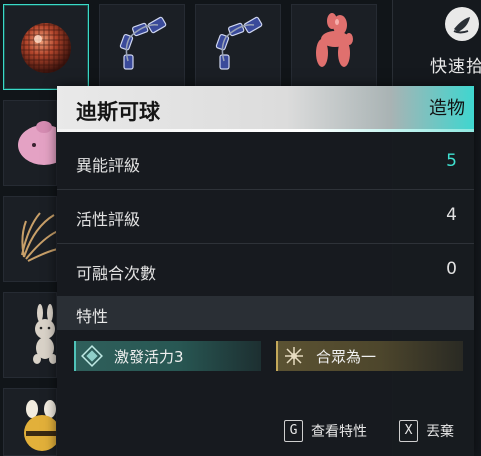 Image resolution: width=481 pixels, height=456 pixels. What do you see at coordinates (265, 163) in the screenshot?
I see `stat-row-ability-rating: 異能評級 5` at bounding box center [265, 163].